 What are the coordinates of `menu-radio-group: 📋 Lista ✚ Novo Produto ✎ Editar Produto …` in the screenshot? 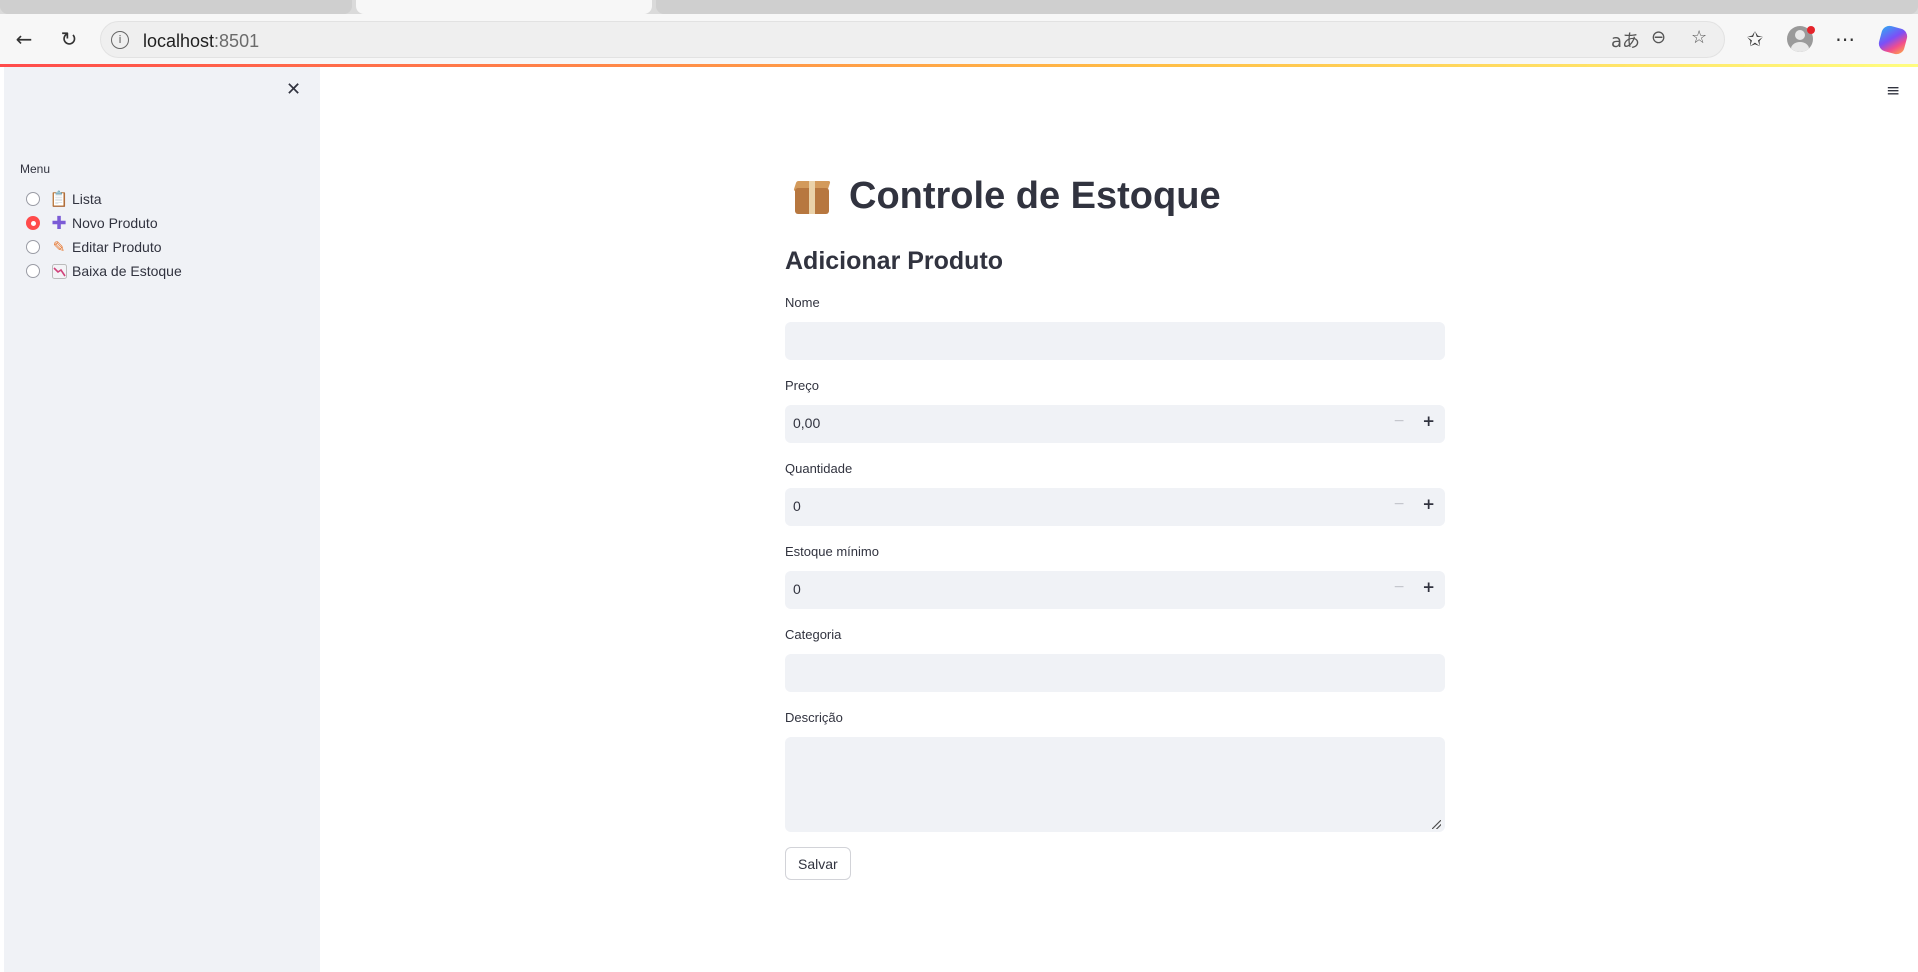 It's located at (101, 235).